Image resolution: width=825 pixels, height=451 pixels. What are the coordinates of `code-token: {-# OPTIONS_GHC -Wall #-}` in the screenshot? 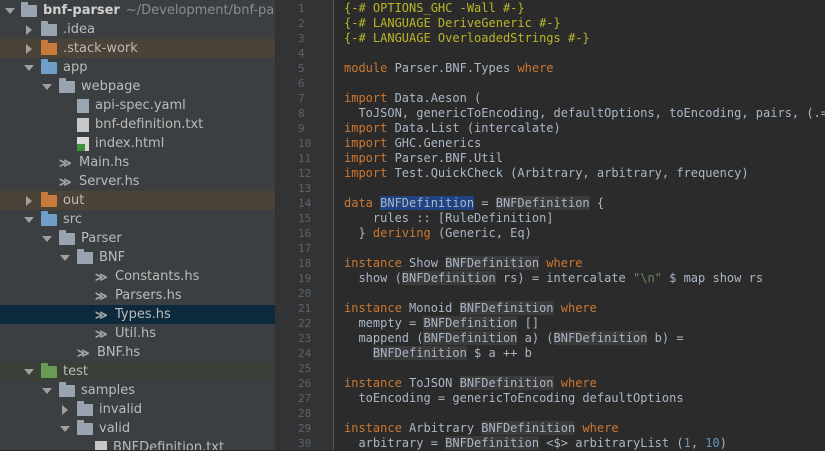 It's located at (434, 8).